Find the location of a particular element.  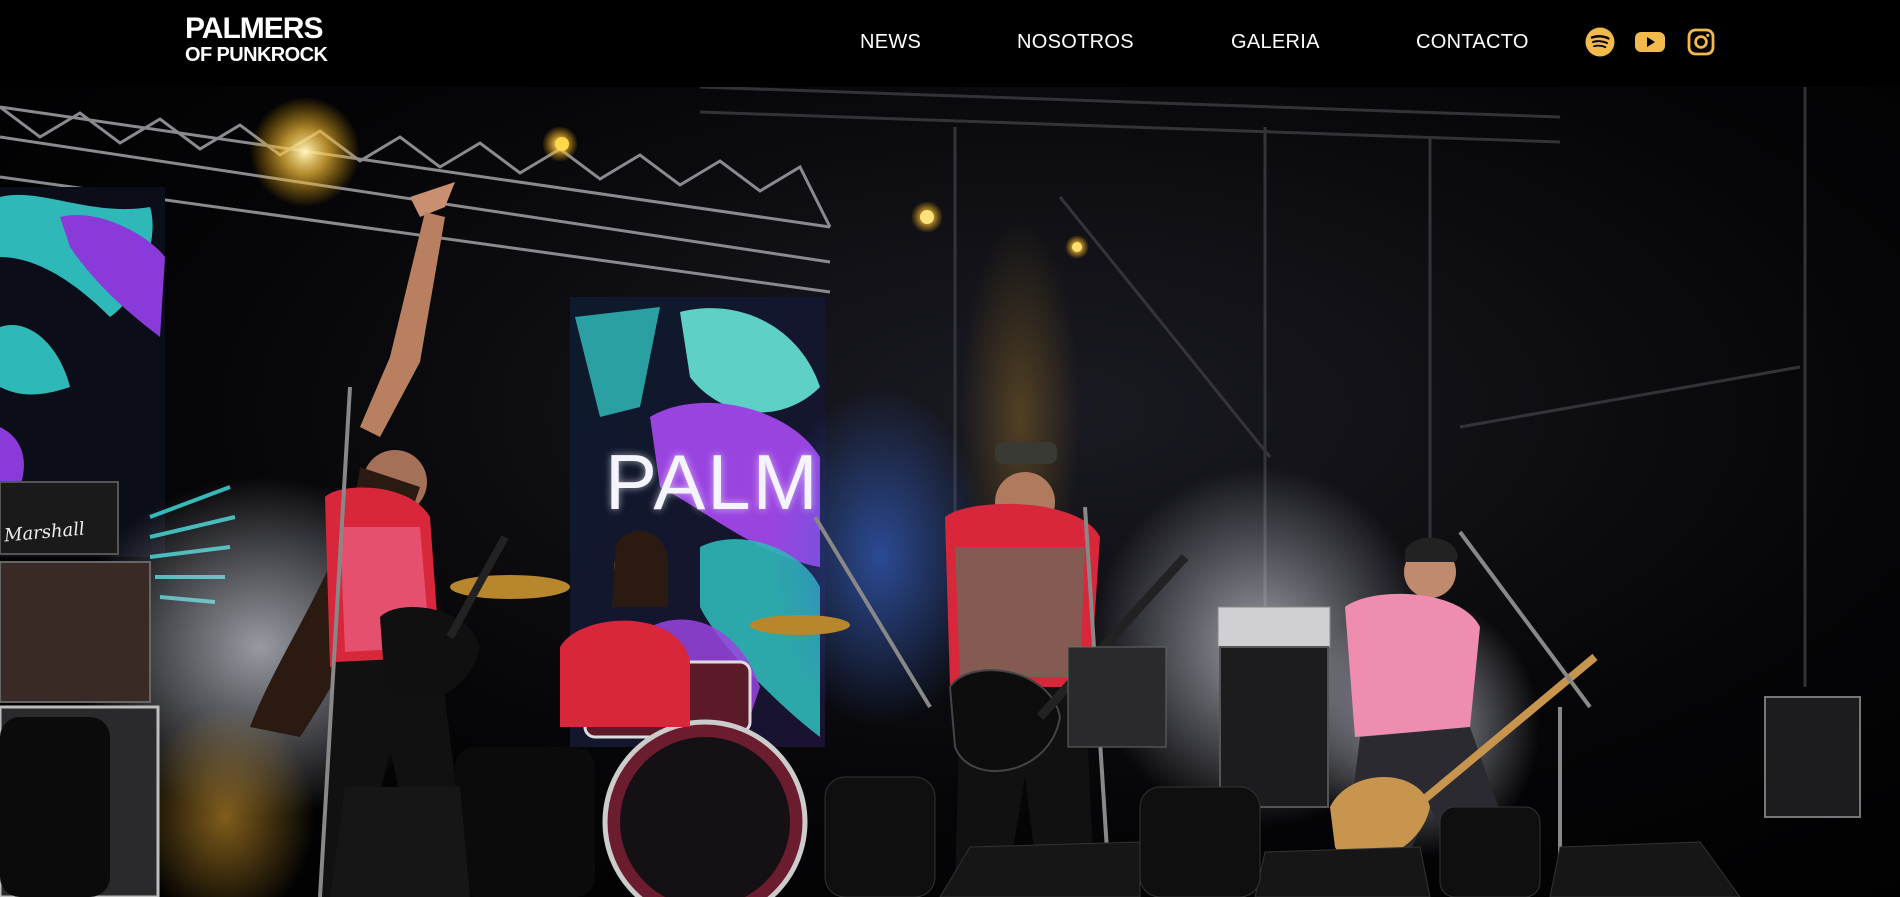

led-screen-text: PALM is located at coordinates (712, 482).